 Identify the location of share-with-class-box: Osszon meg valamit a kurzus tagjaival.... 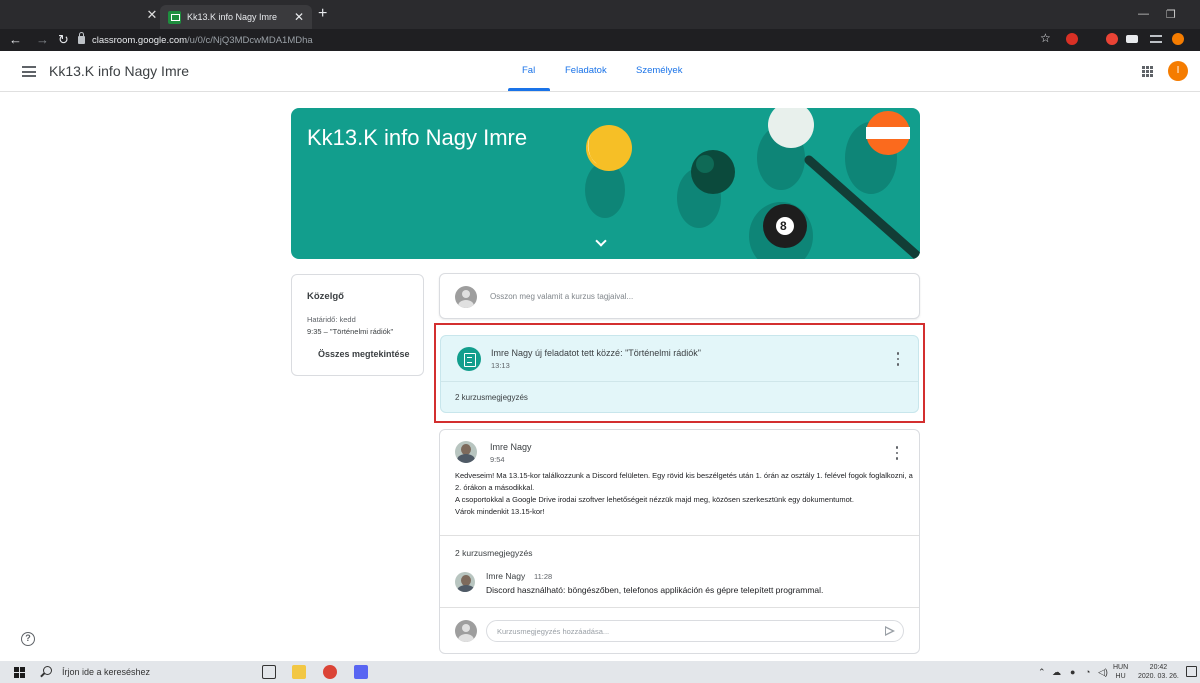
(679, 296).